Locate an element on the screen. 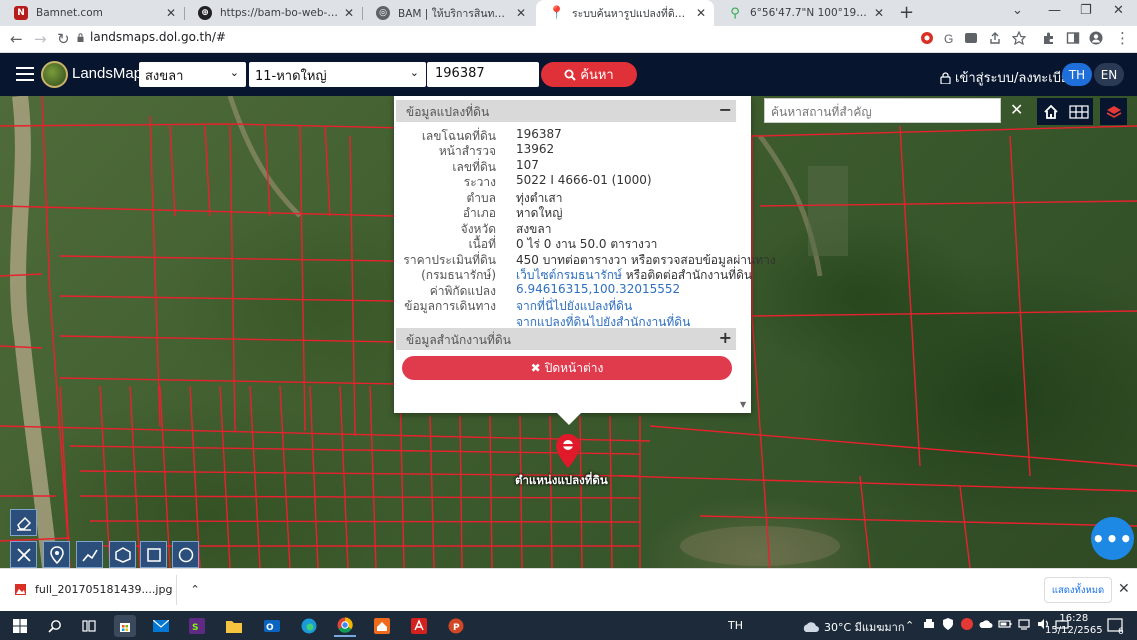  parcel-number-input: 196387 is located at coordinates (483, 74).